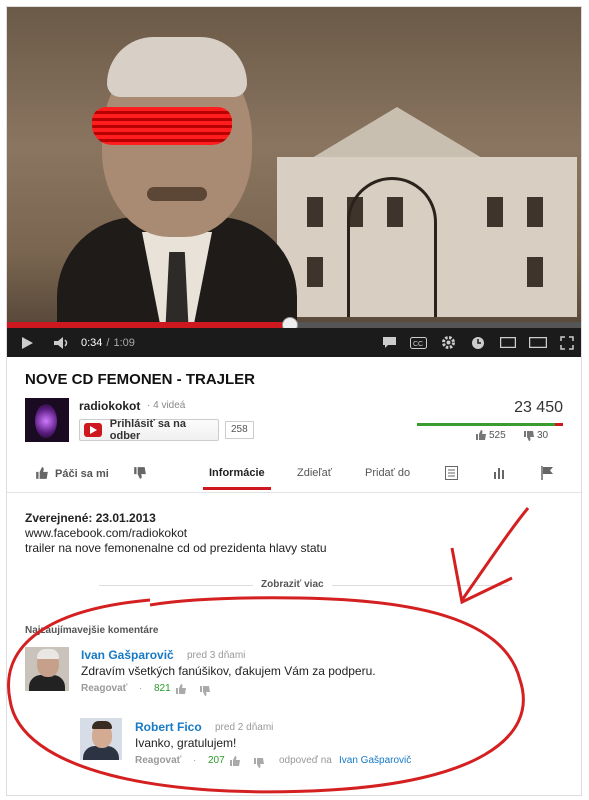  What do you see at coordinates (93, 430) in the screenshot?
I see `youtube-logo-icon` at bounding box center [93, 430].